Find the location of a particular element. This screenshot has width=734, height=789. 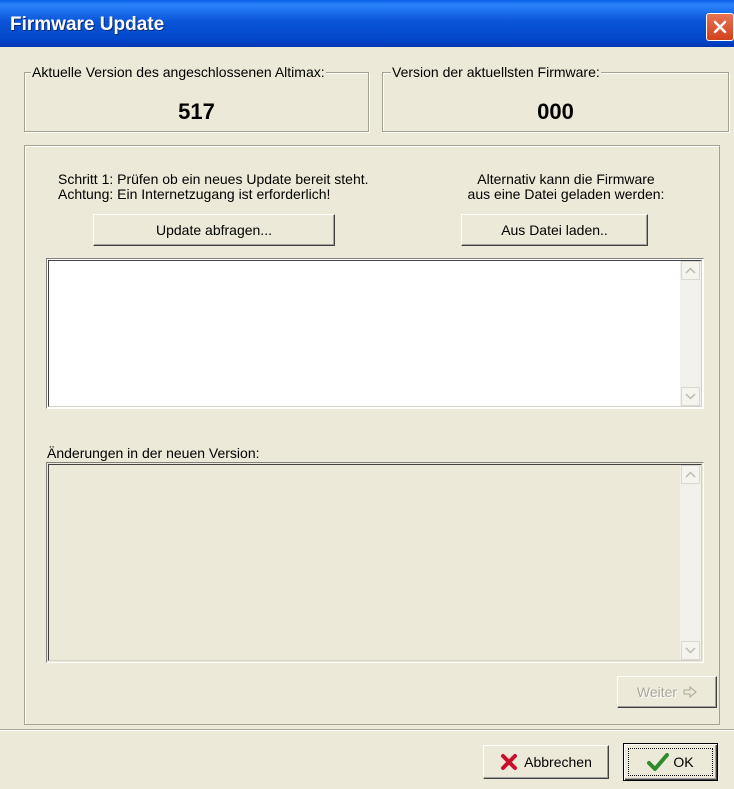

next-button: Weiter is located at coordinates (667, 692).